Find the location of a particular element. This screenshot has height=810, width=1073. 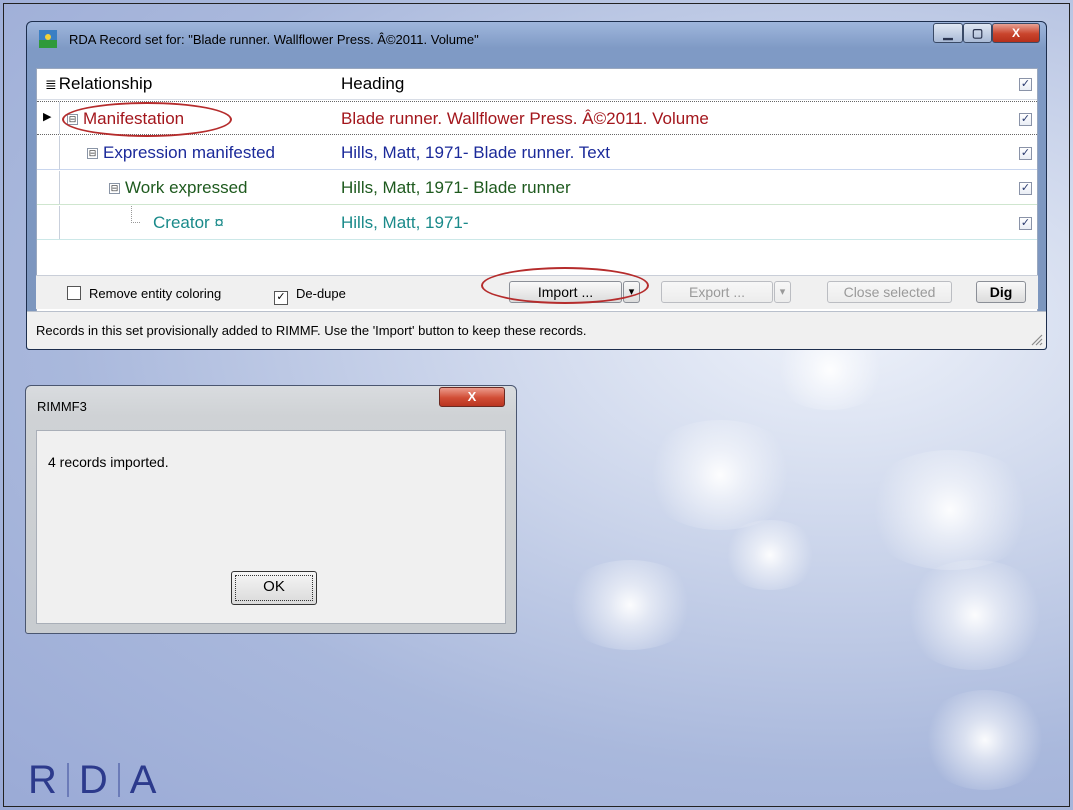

heading-cell: Hills, Matt, 1971- Blade runner. Text is located at coordinates (475, 152).